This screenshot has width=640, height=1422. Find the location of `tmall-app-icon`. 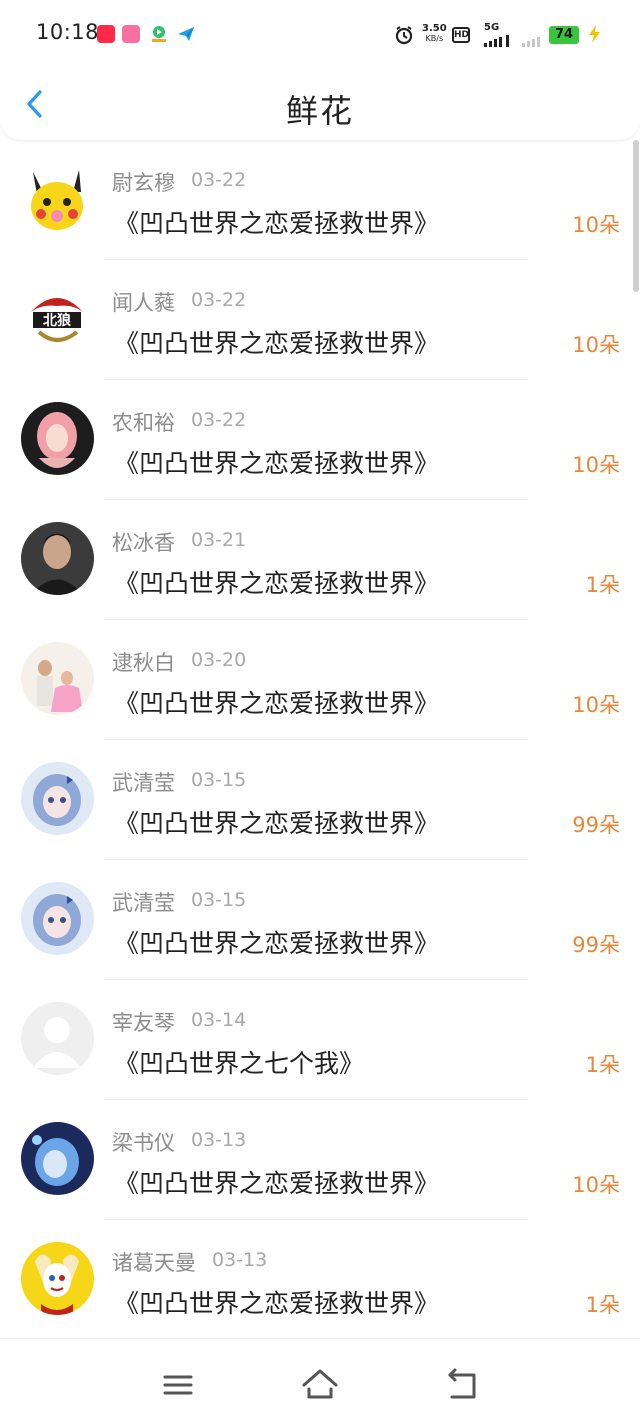

tmall-app-icon is located at coordinates (106, 34).